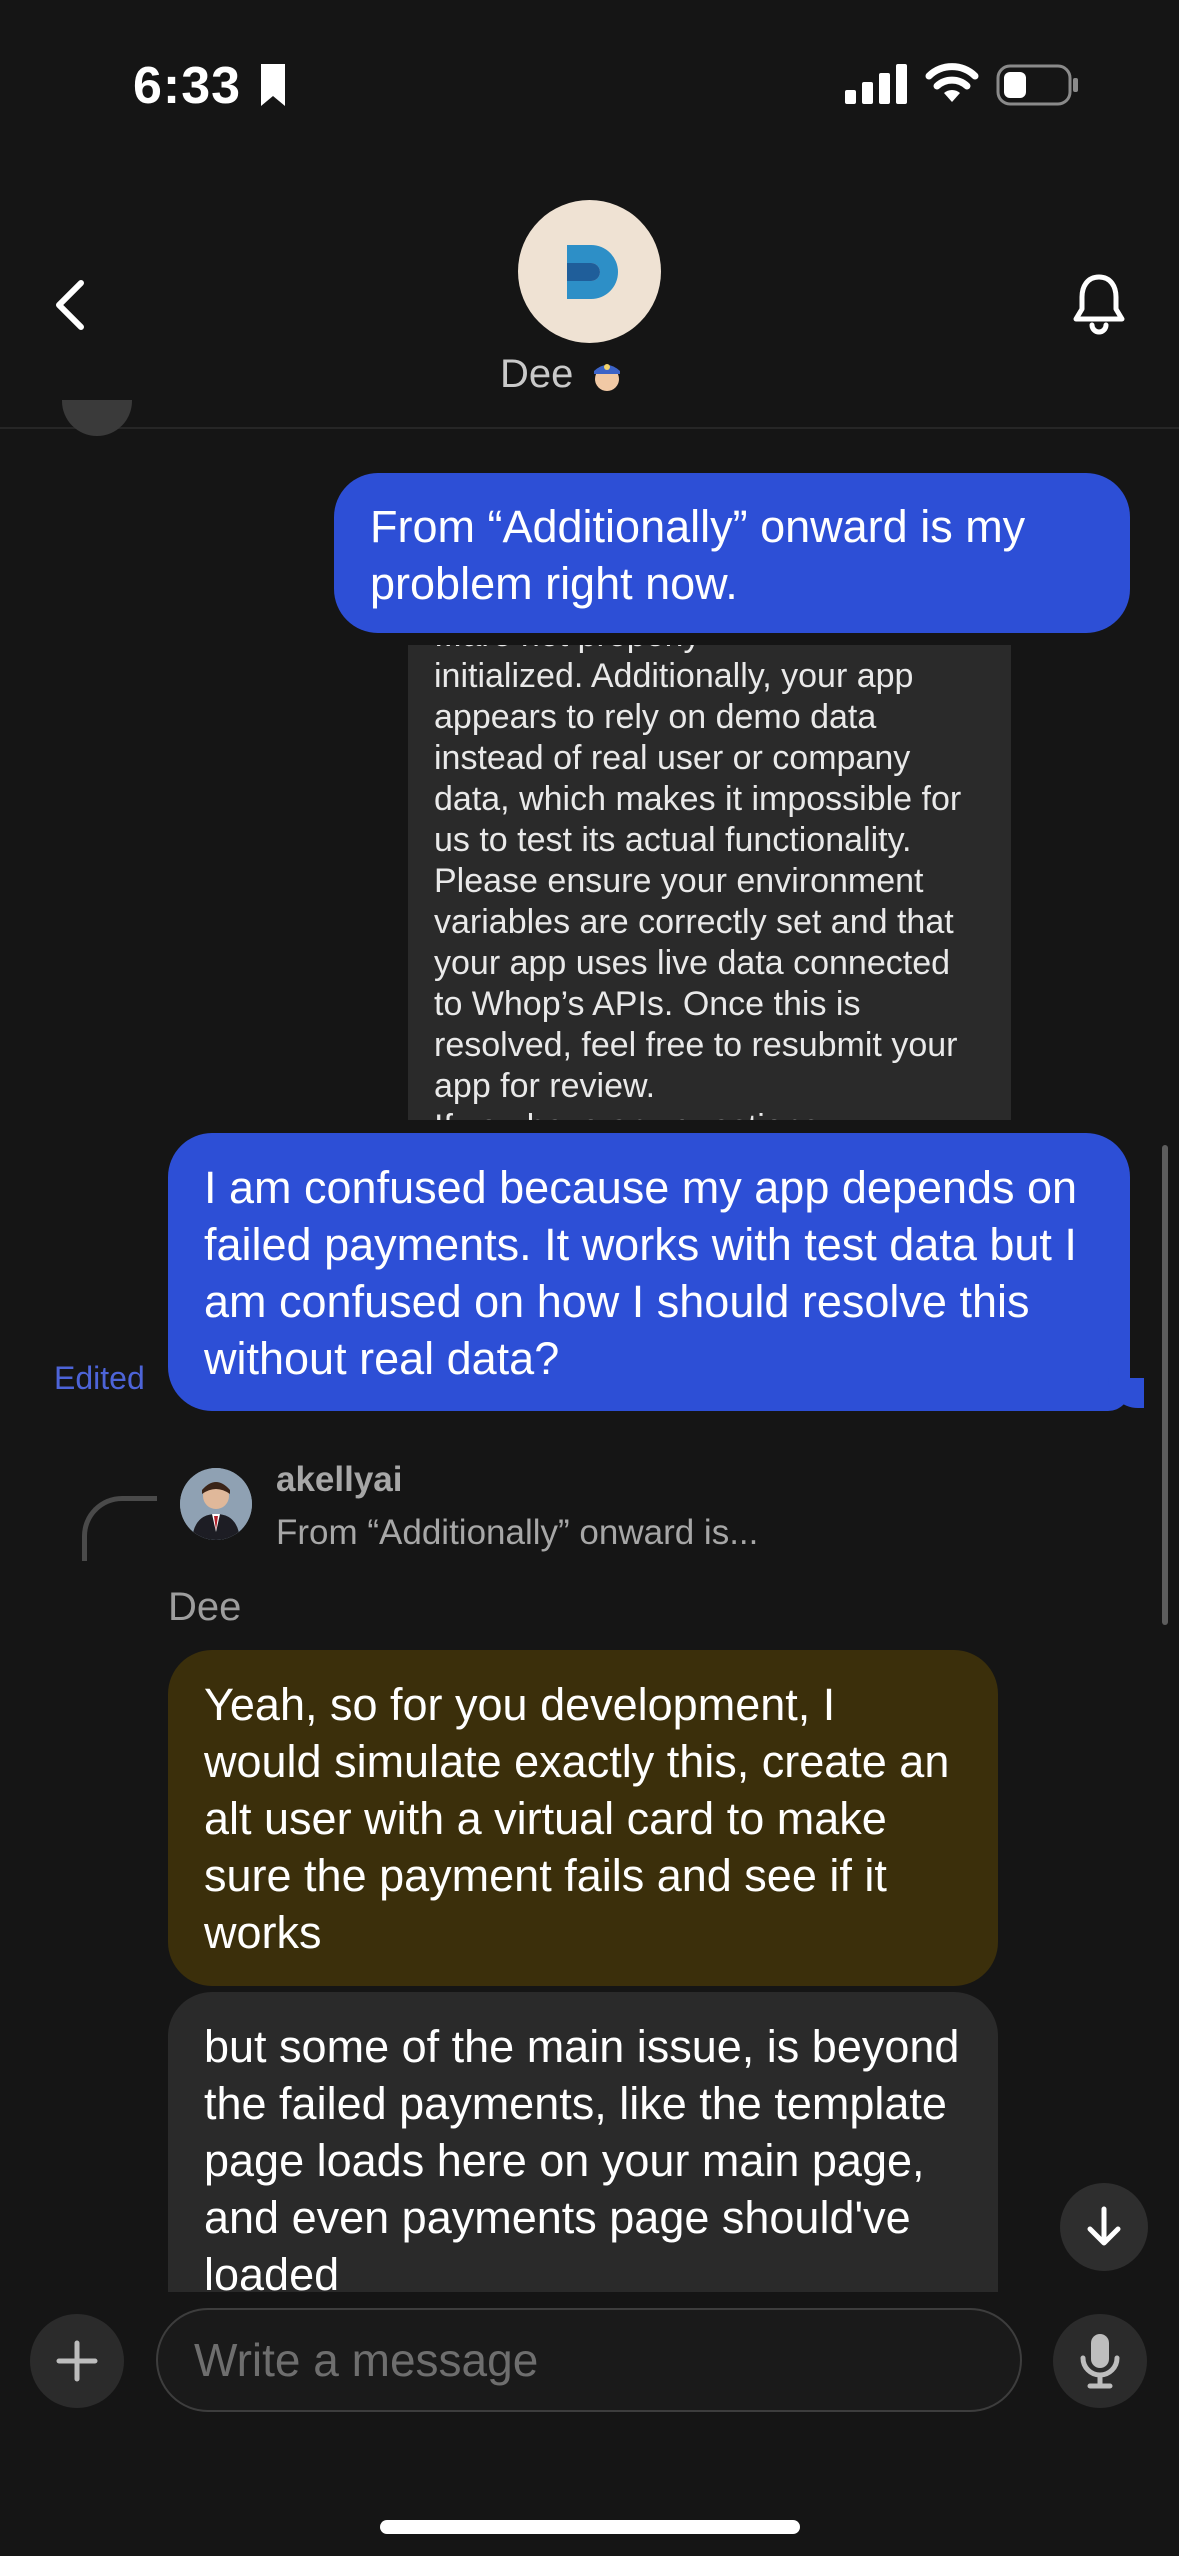 The image size is (1179, 2556). I want to click on reply-author: akellyai, so click(339, 1479).